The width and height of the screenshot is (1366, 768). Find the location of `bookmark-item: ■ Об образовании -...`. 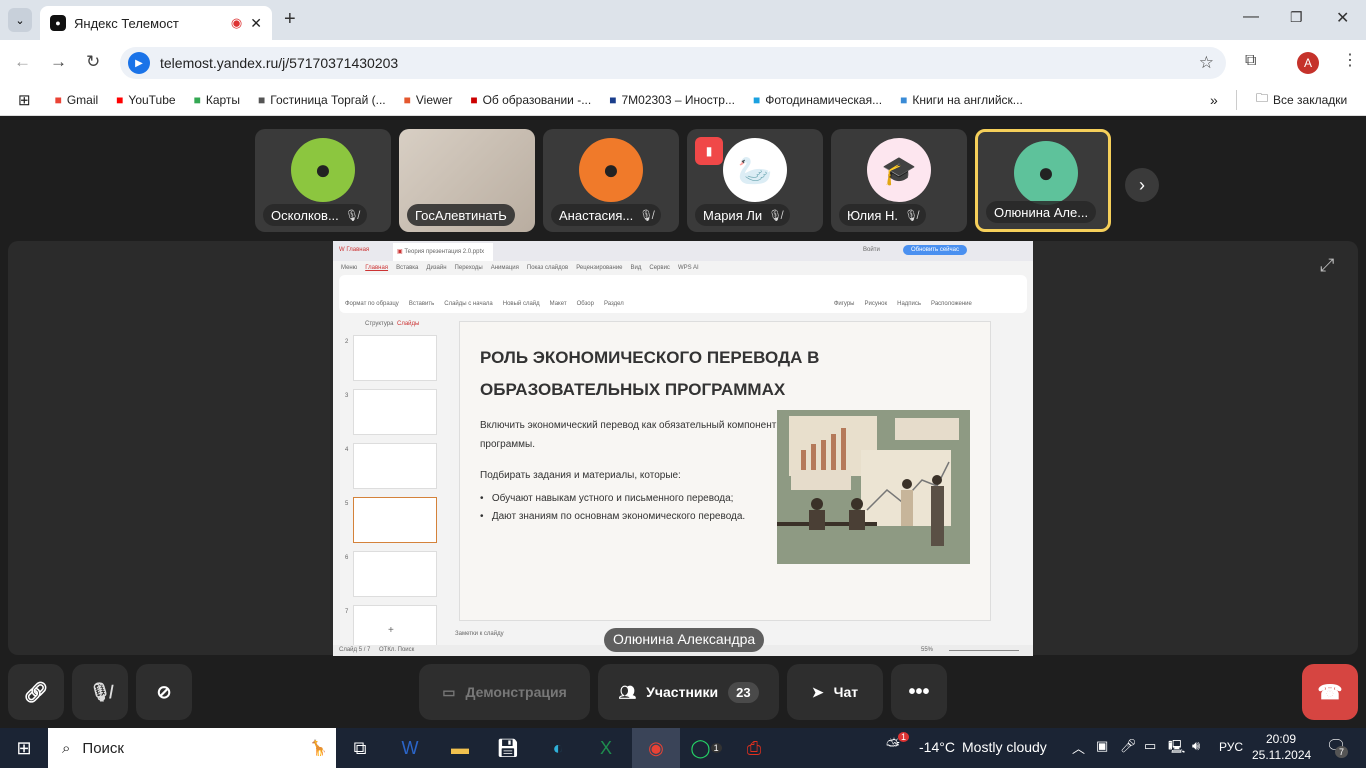

bookmark-item: ■ Об образовании -... is located at coordinates (530, 100).